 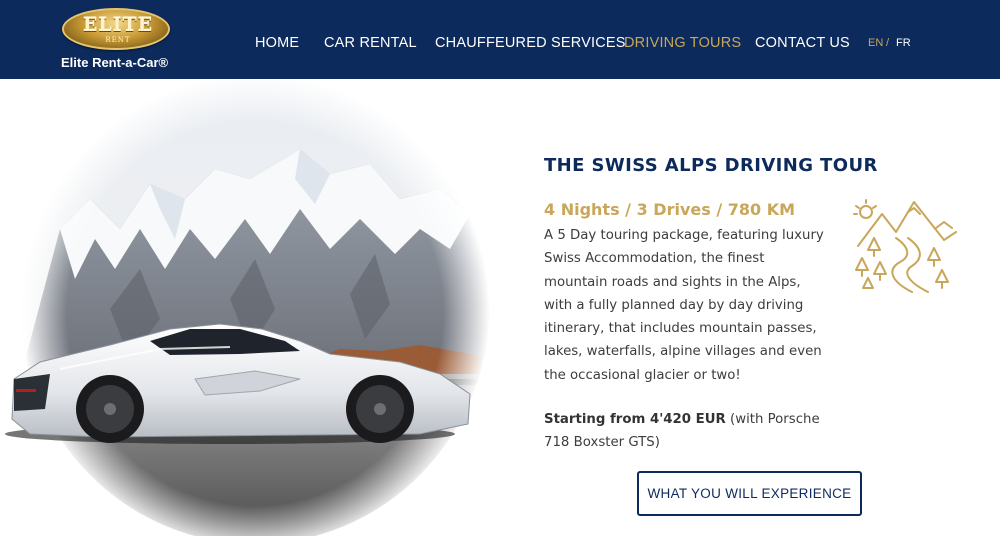 I want to click on language-en: EN, so click(x=875, y=43).